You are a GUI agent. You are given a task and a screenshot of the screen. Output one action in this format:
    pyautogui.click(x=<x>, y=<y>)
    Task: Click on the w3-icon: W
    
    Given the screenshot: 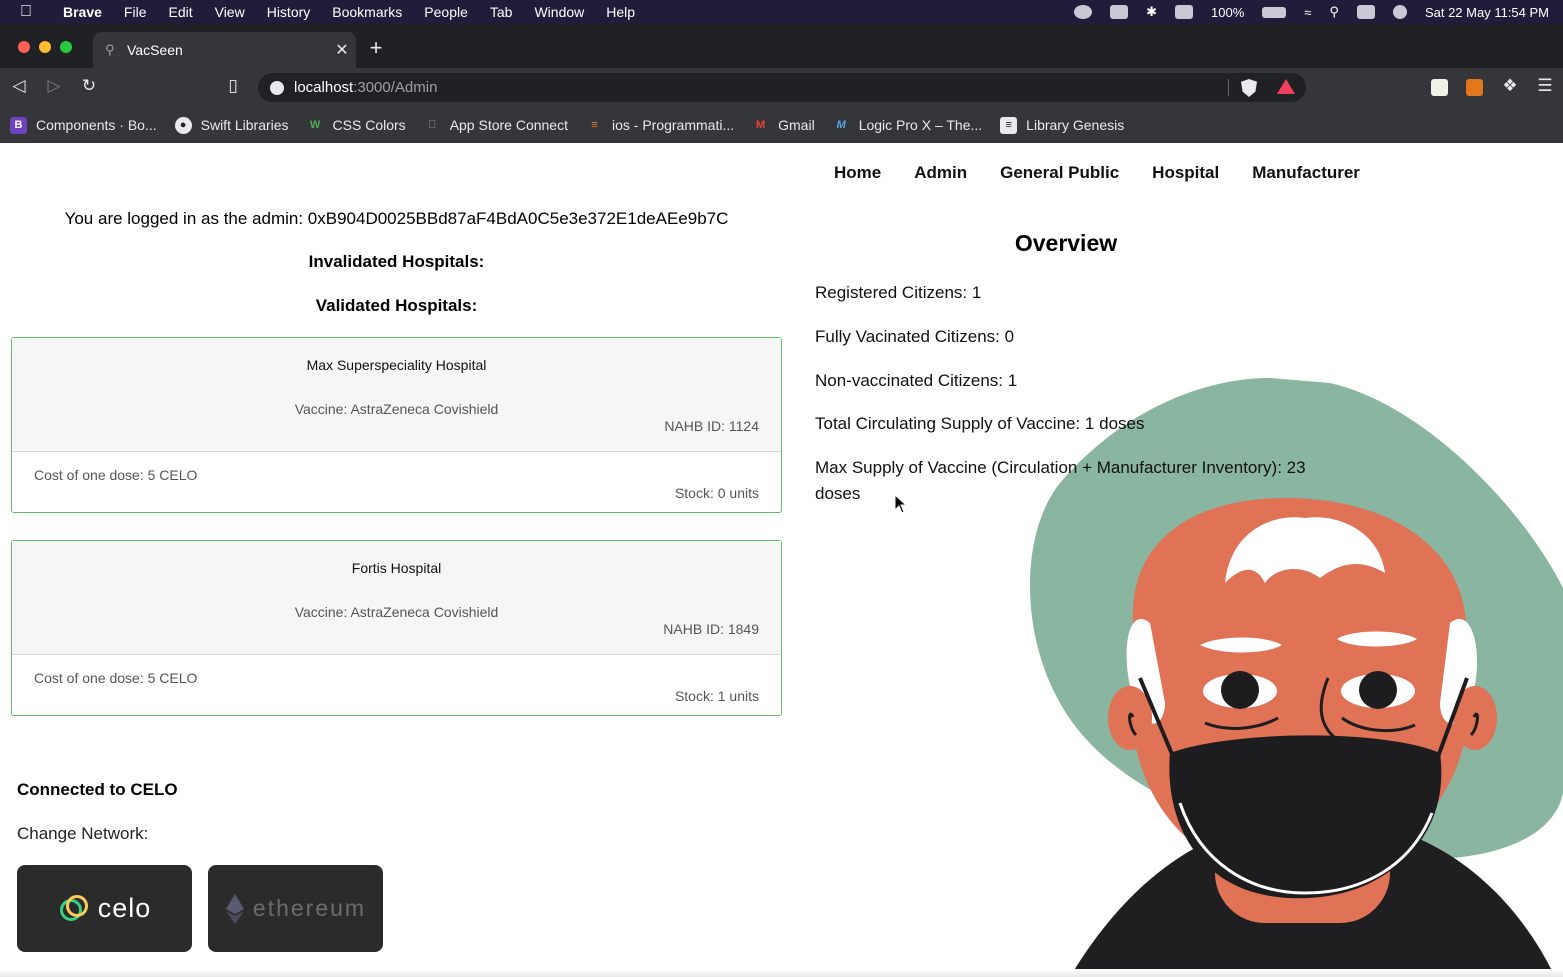 What is the action you would take?
    pyautogui.click(x=315, y=125)
    